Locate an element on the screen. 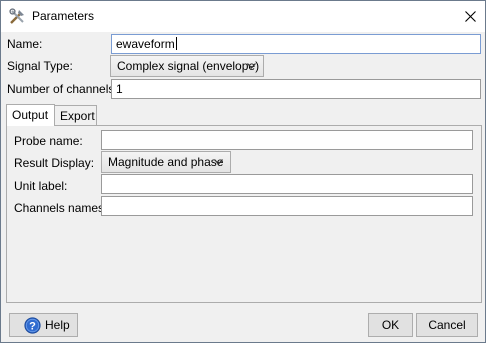 Image resolution: width=486 pixels, height=343 pixels. cancel-button: Cancel is located at coordinates (447, 325).